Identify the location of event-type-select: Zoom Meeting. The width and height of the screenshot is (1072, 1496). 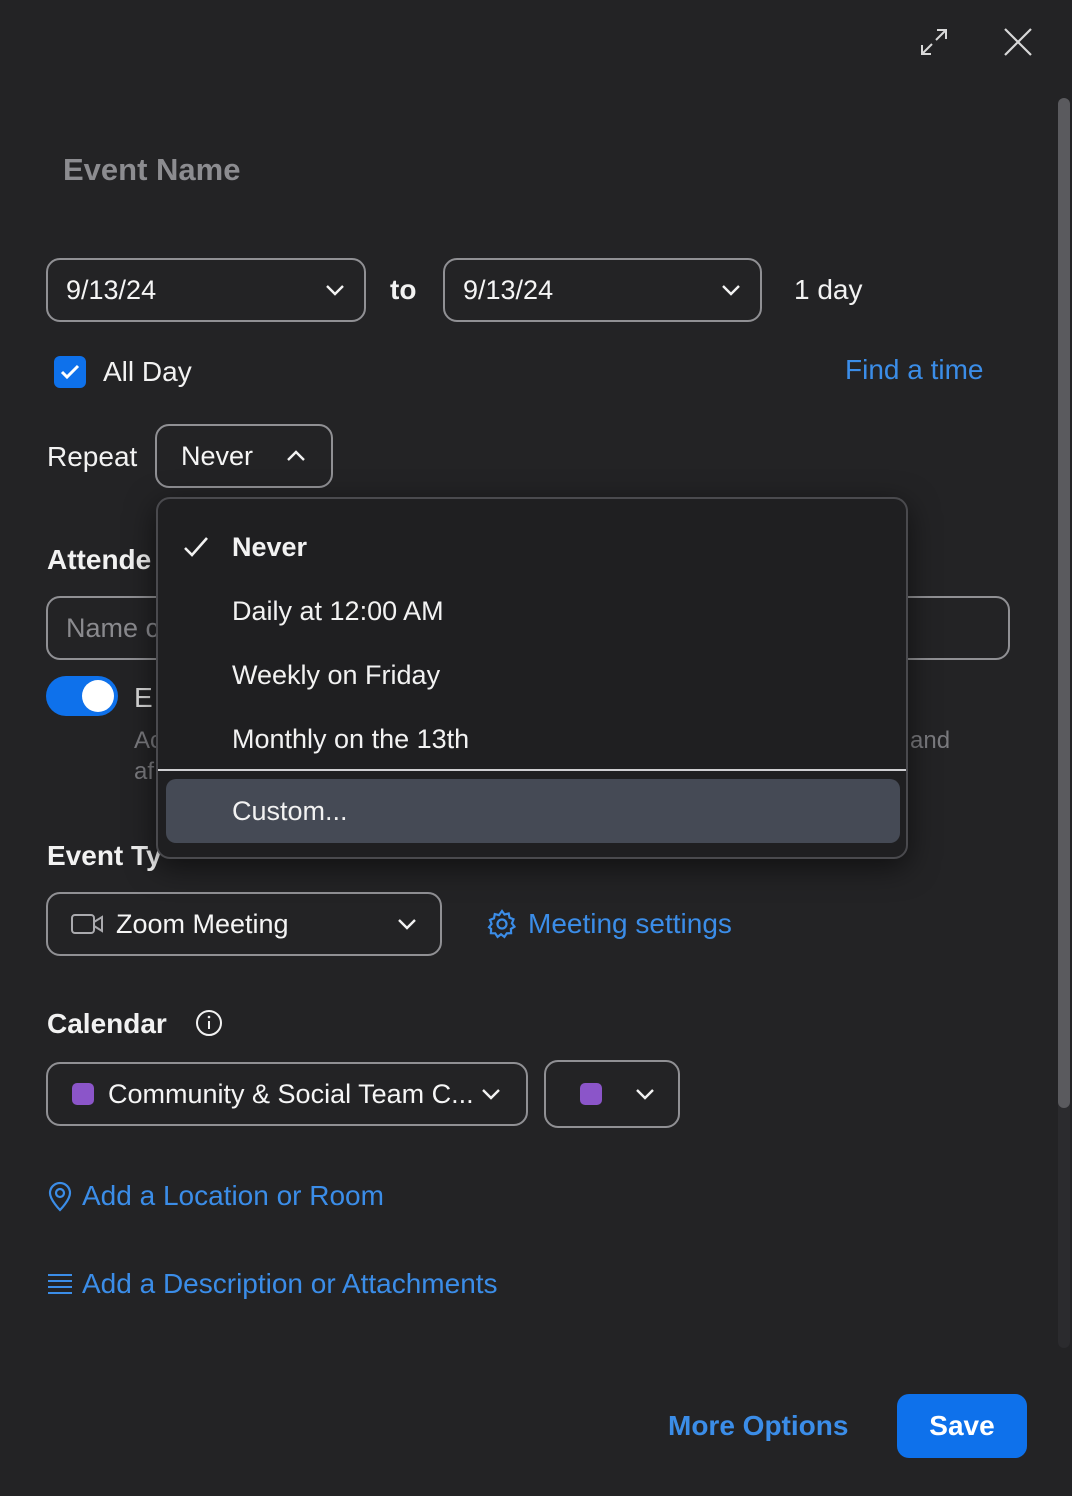
(244, 924).